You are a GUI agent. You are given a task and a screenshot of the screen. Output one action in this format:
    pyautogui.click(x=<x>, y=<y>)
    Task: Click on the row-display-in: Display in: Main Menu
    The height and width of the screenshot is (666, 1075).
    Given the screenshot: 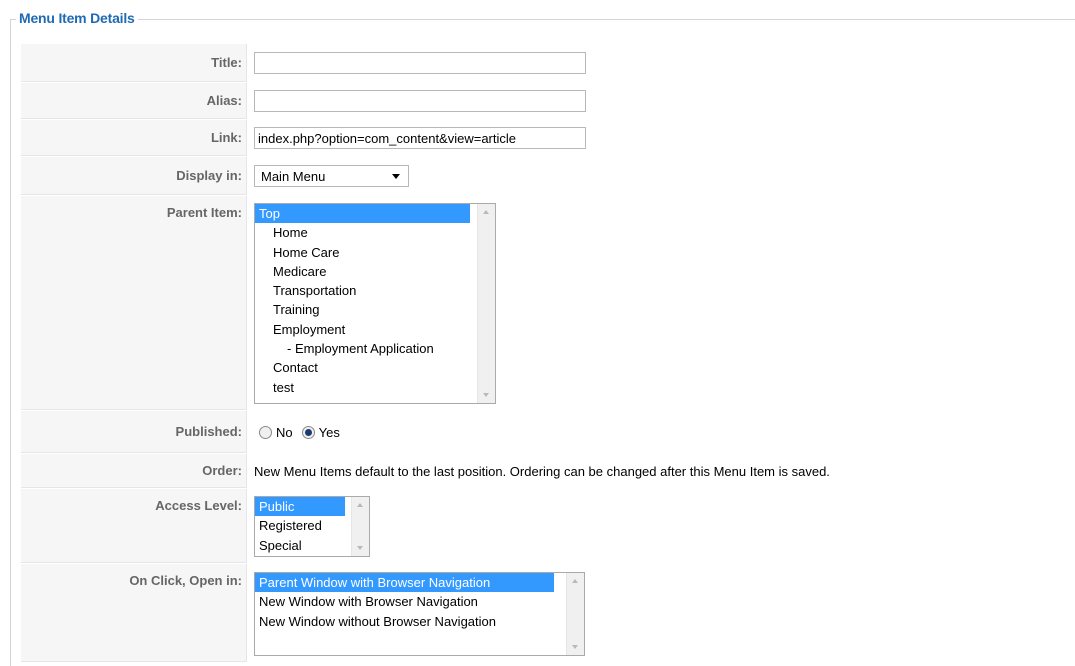 What is the action you would take?
    pyautogui.click(x=546, y=176)
    